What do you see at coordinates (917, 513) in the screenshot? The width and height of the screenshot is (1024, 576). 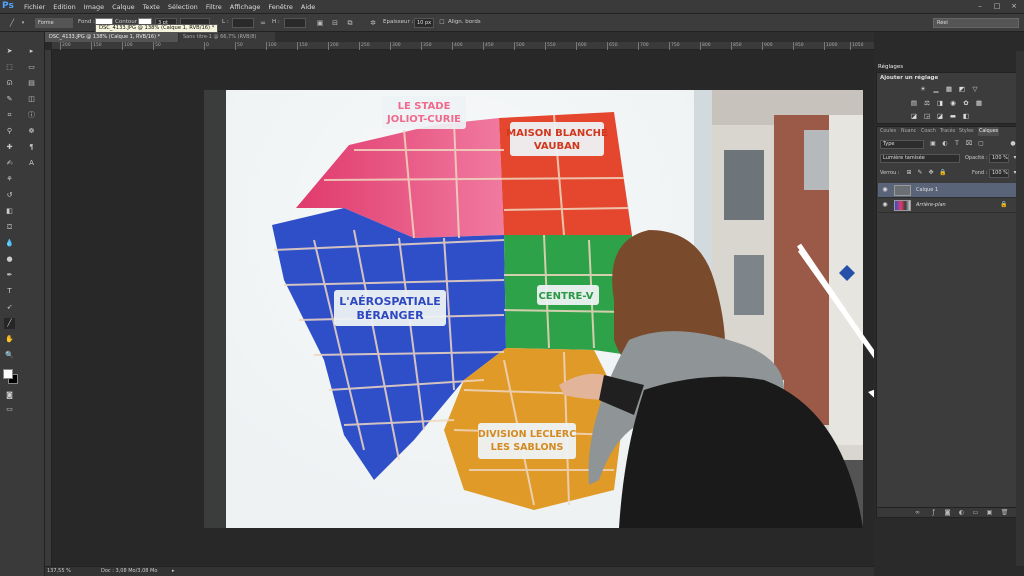 I see `link-layers-icon: ∞` at bounding box center [917, 513].